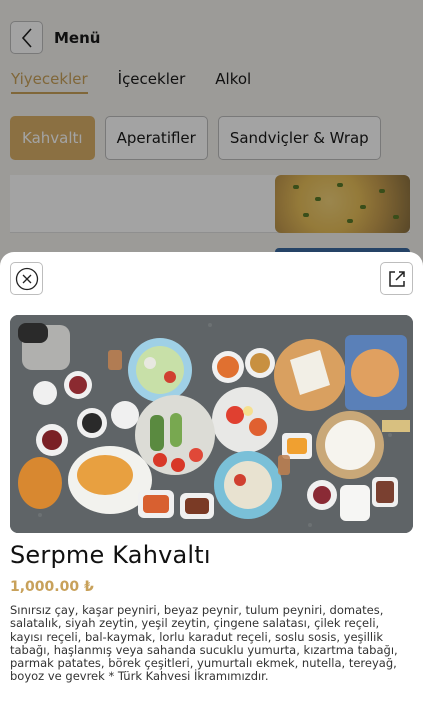 This screenshot has width=423, height=720. I want to click on close-circle-icon, so click(26, 278).